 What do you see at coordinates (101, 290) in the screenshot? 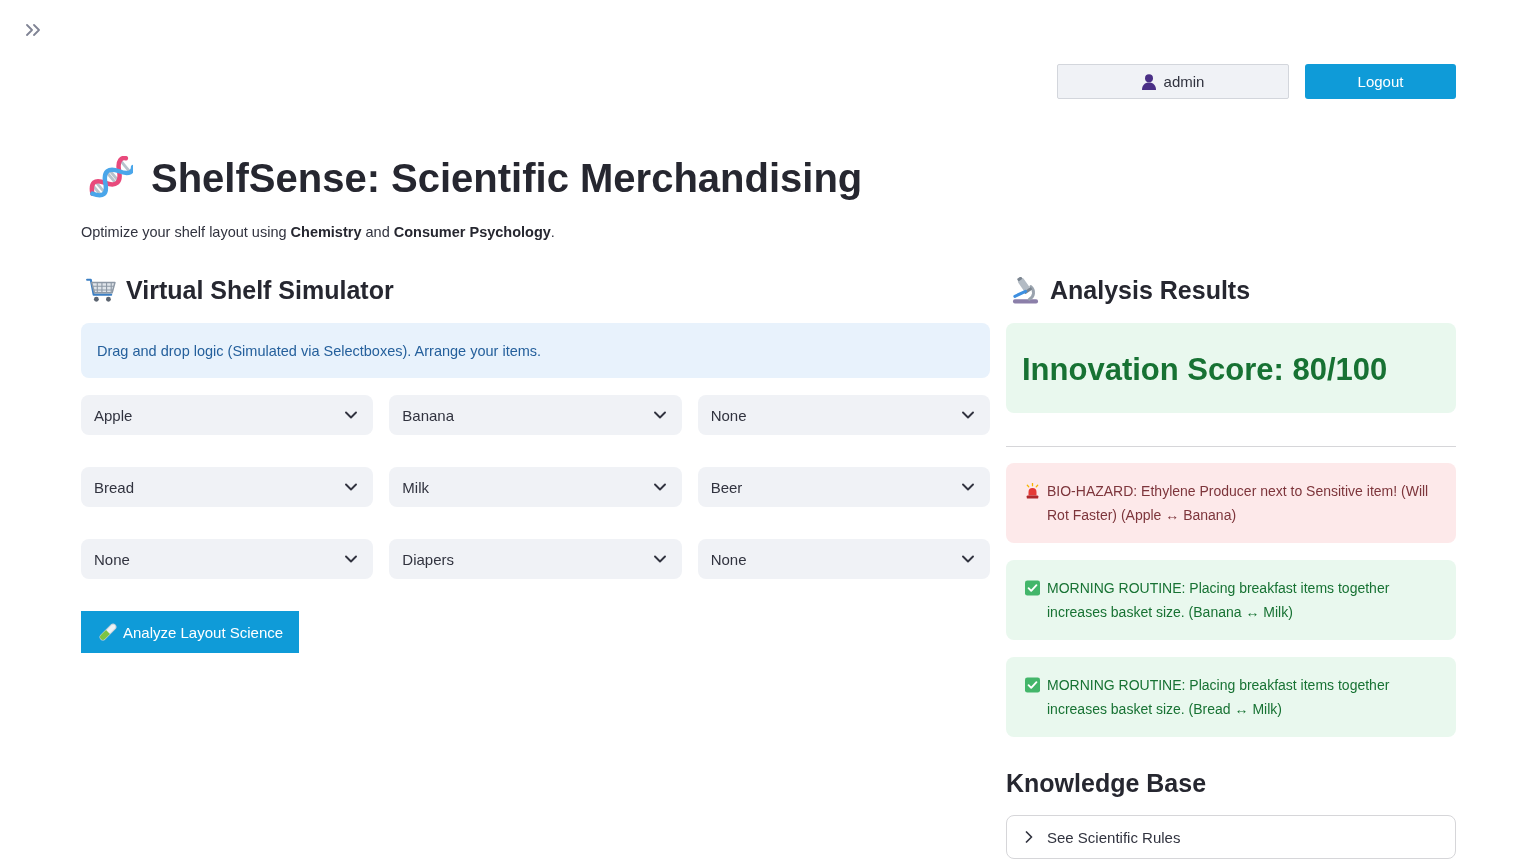
I see `shopping-cart-icon` at bounding box center [101, 290].